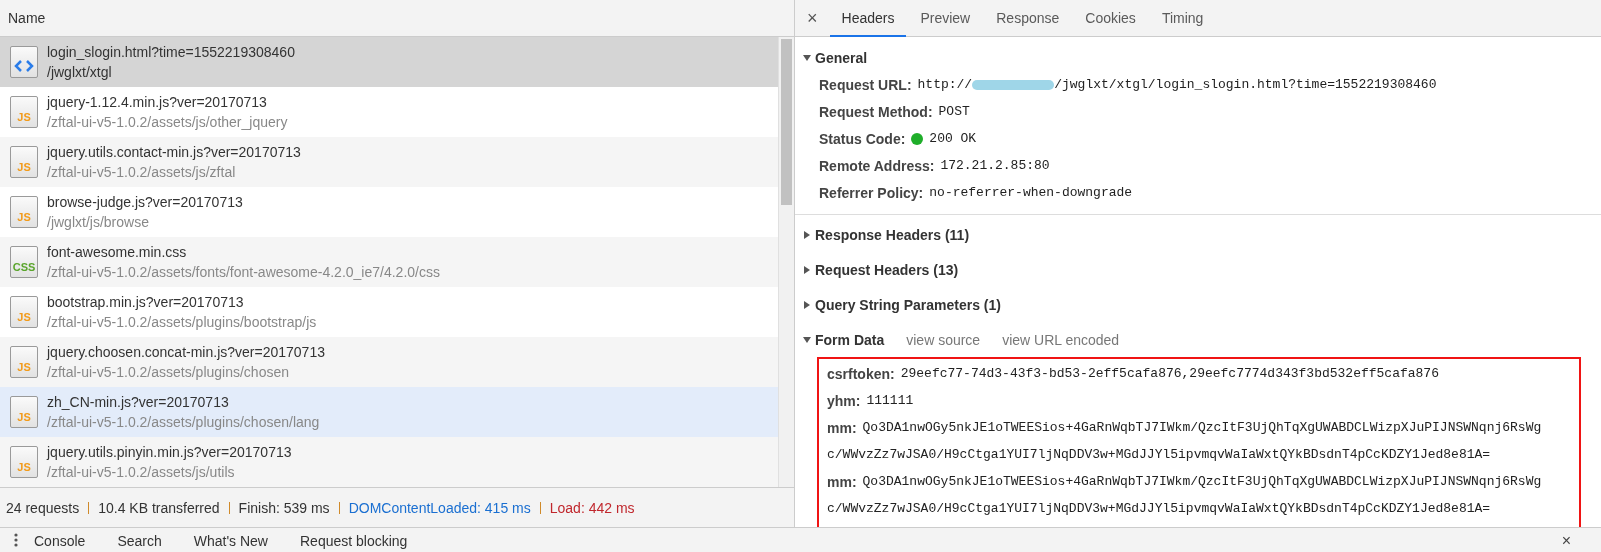 Image resolution: width=1601 pixels, height=552 pixels. Describe the element at coordinates (16, 540) in the screenshot. I see `more-icon` at that location.